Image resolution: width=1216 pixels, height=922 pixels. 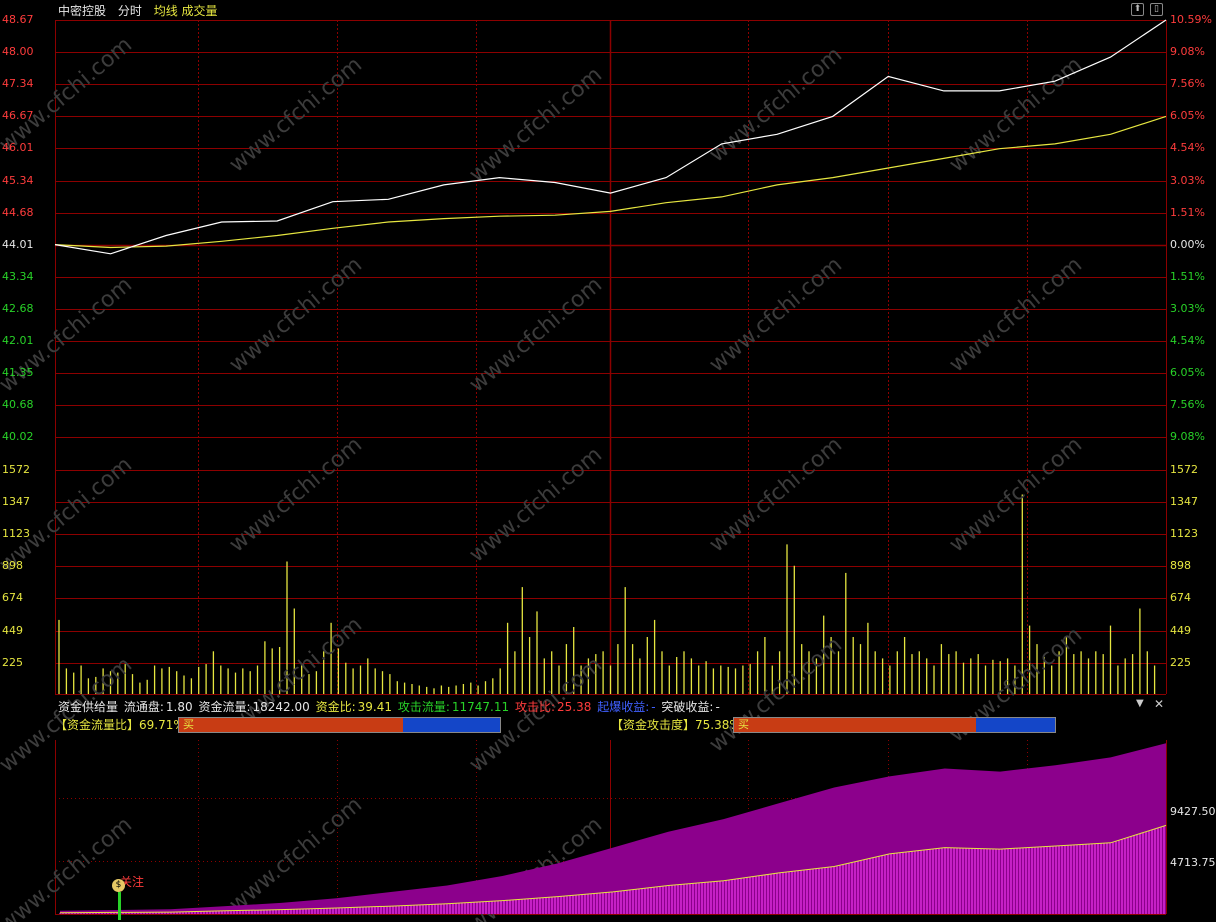 I want to click on close-icon: ✕, so click(x=1159, y=704).